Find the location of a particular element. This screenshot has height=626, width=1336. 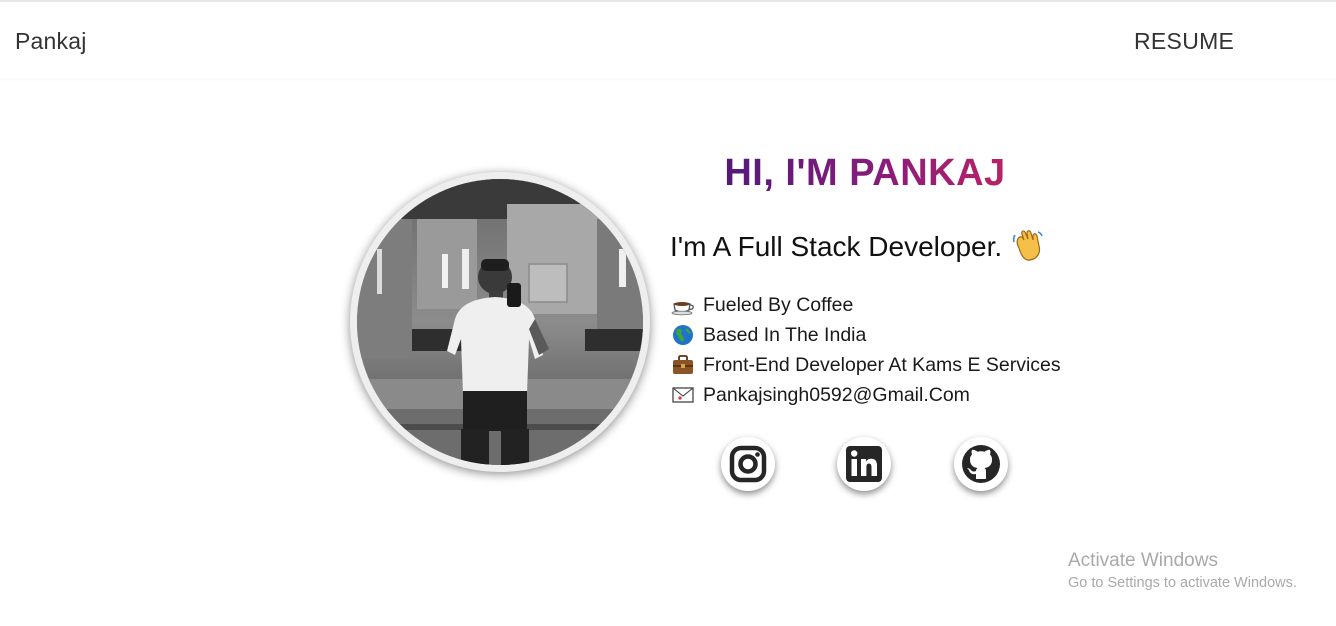

tagline: I'm A Full Stack Developer. is located at coordinates (857, 248).